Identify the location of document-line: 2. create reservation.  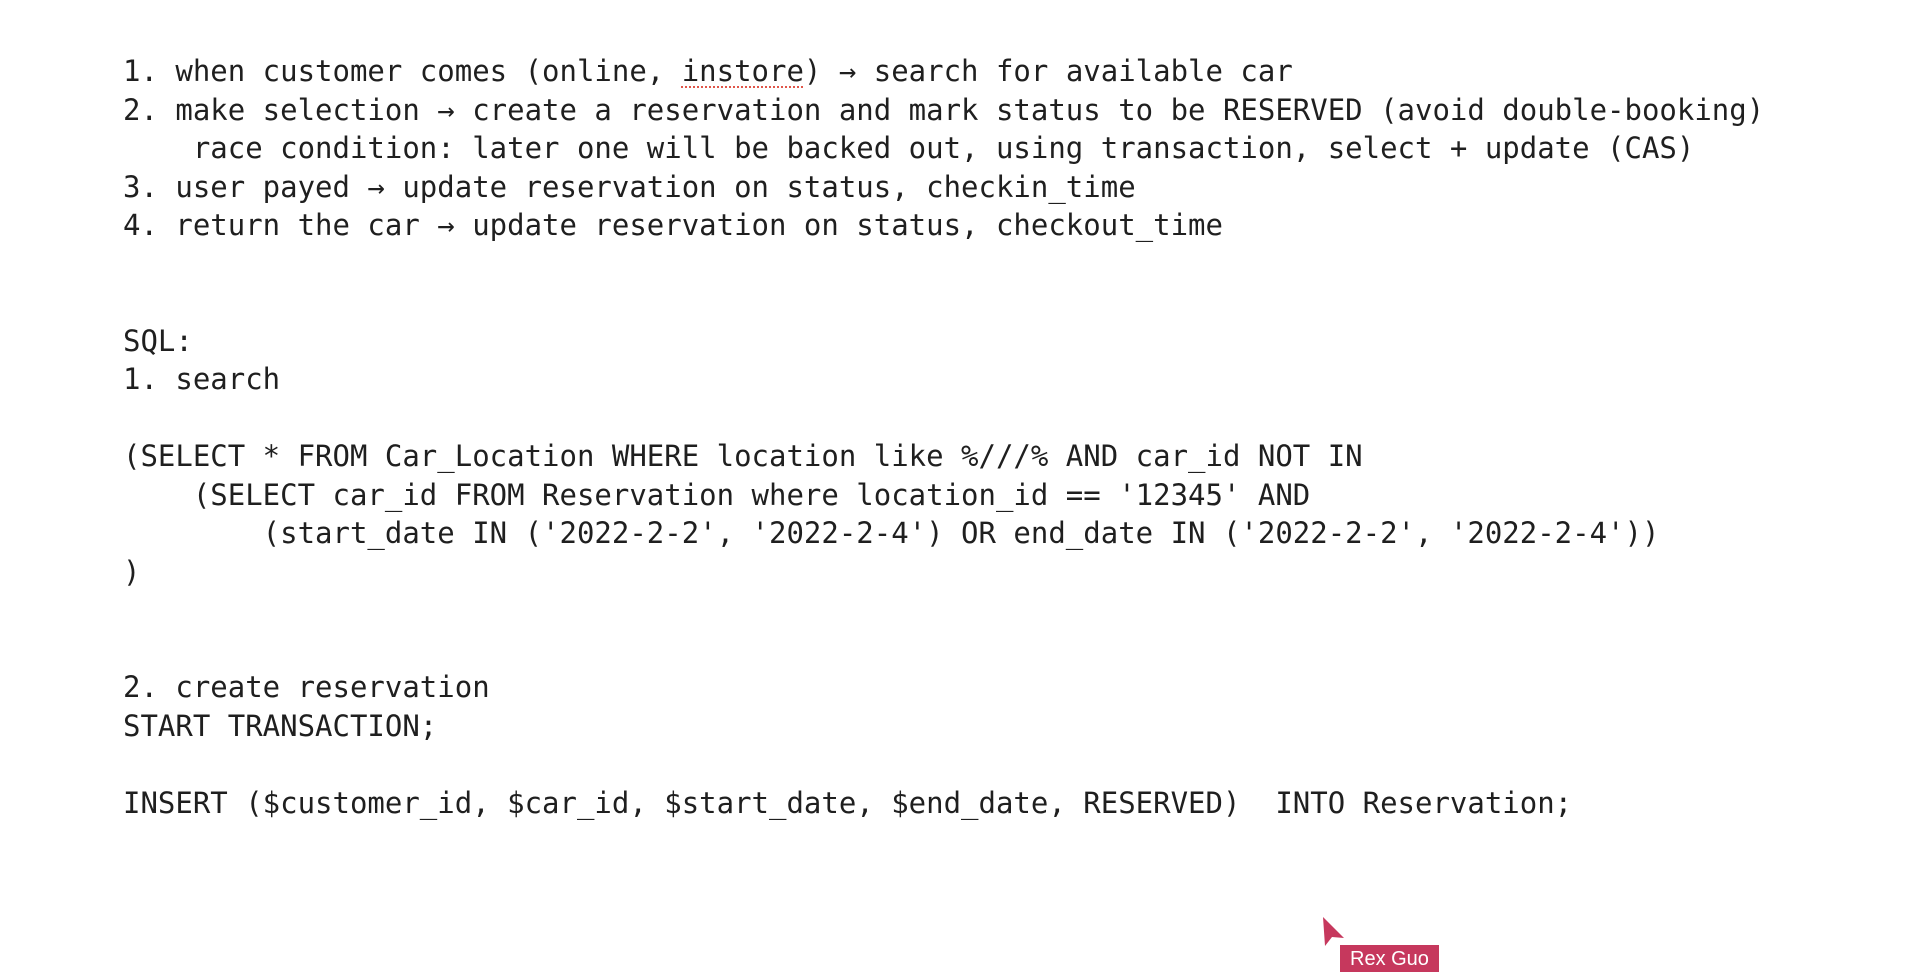
(1018, 687).